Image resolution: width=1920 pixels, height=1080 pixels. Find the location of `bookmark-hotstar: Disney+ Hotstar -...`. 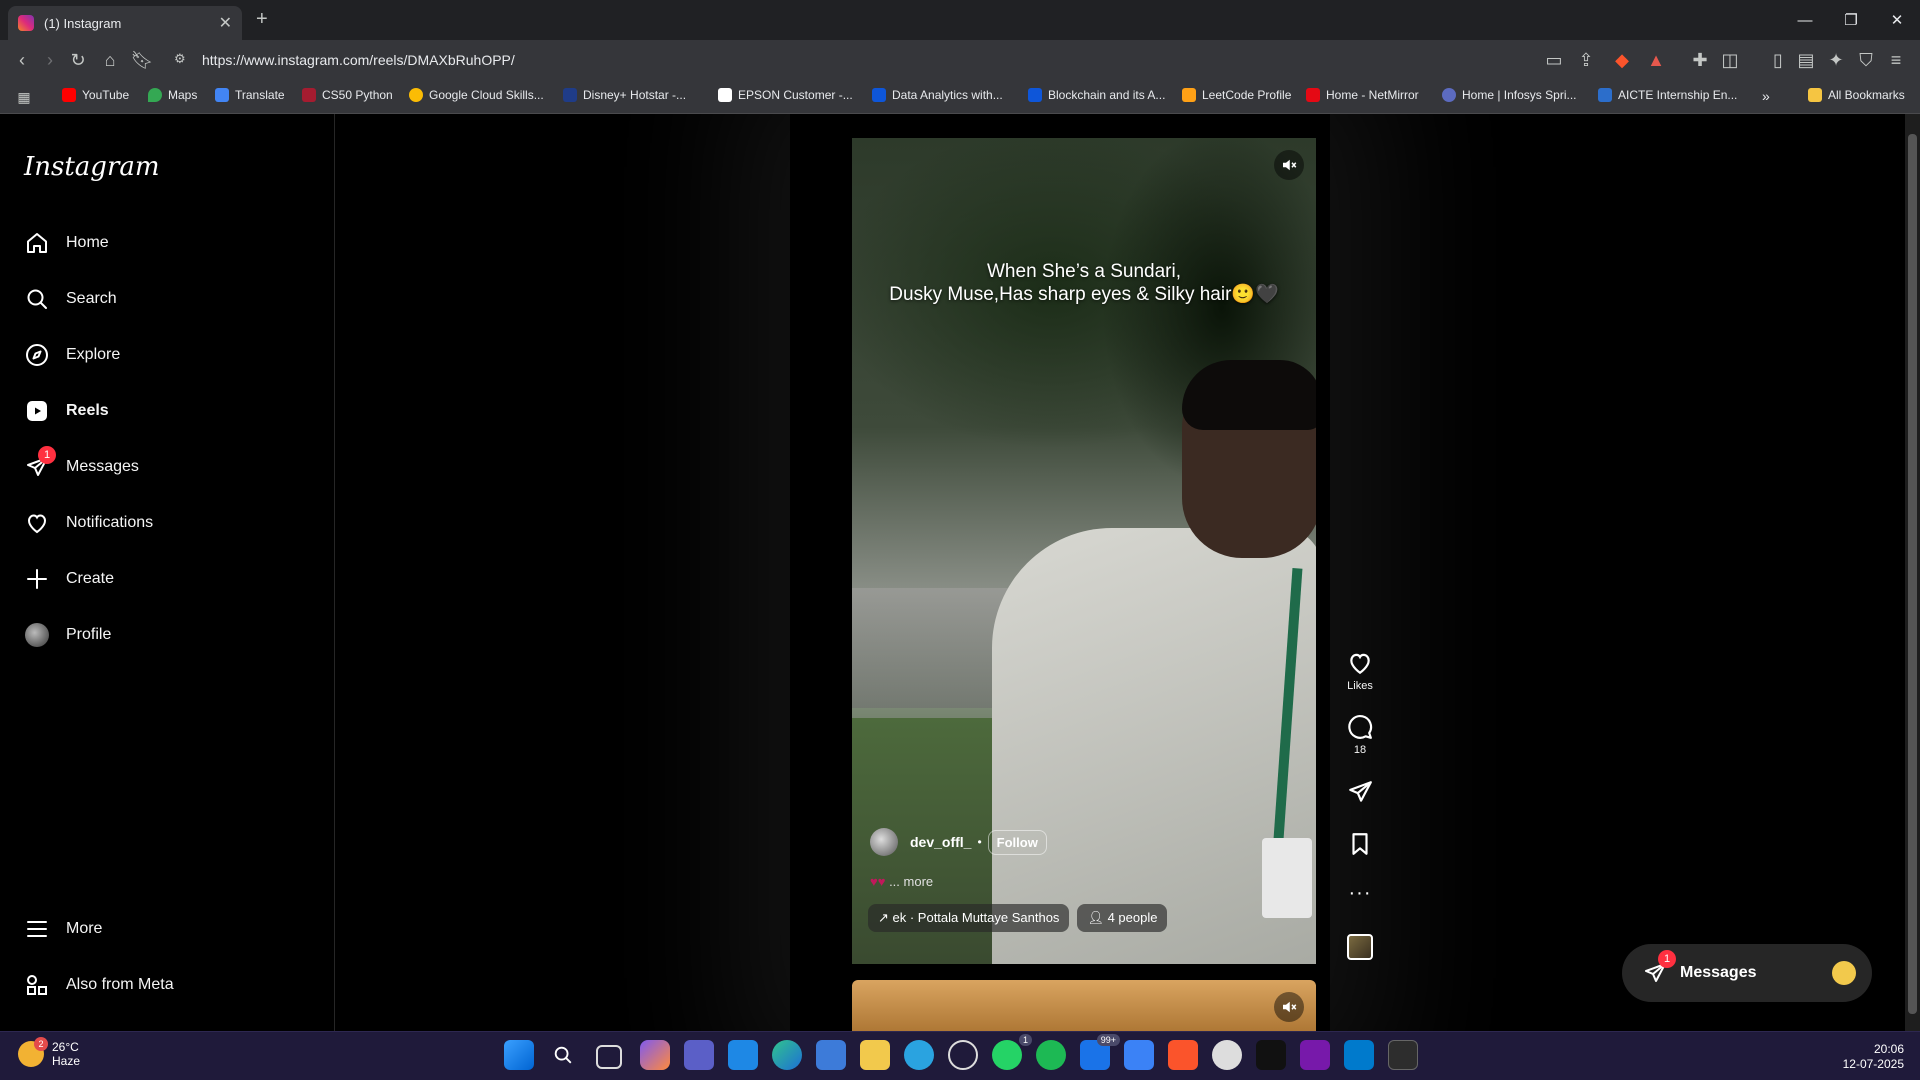

bookmark-hotstar: Disney+ Hotstar -... is located at coordinates (624, 95).